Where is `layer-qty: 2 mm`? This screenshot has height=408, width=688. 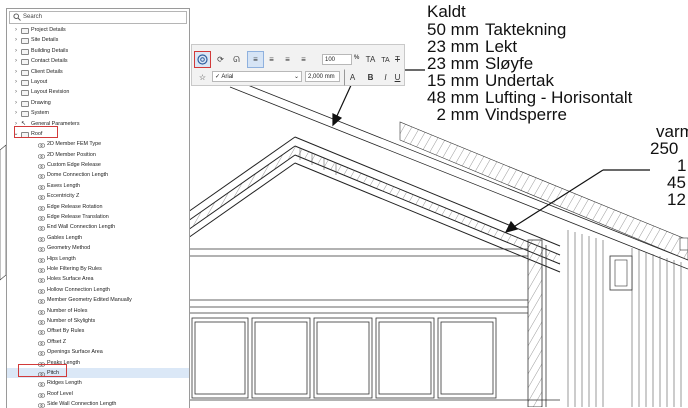
layer-qty: 2 mm is located at coordinates (458, 114).